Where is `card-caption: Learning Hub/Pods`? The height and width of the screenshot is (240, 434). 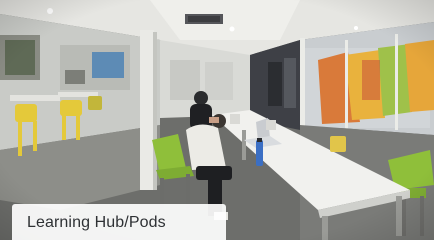 card-caption: Learning Hub/Pods is located at coordinates (119, 222).